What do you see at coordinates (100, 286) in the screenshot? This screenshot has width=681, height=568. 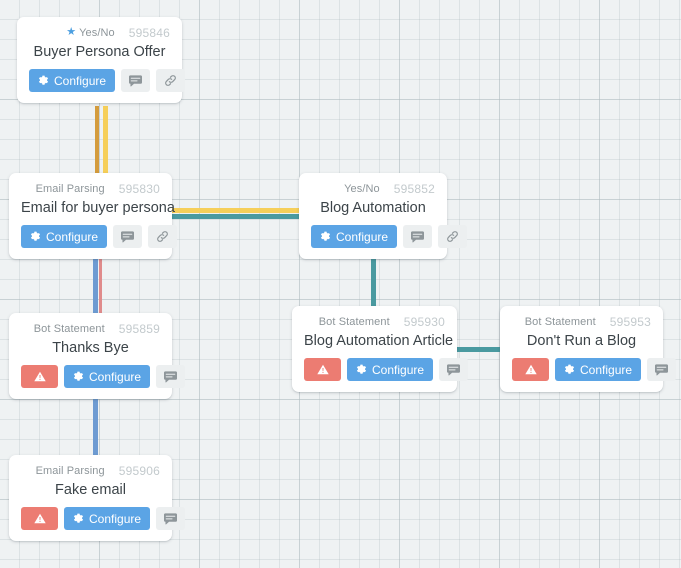 I see `connector-email-to-thanks-red` at bounding box center [100, 286].